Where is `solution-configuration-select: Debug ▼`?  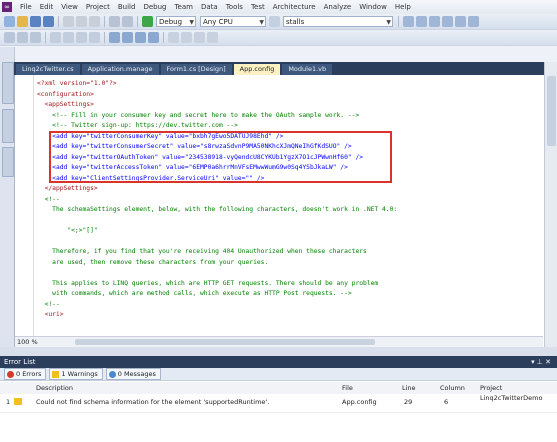 solution-configuration-select: Debug ▼ is located at coordinates (176, 21).